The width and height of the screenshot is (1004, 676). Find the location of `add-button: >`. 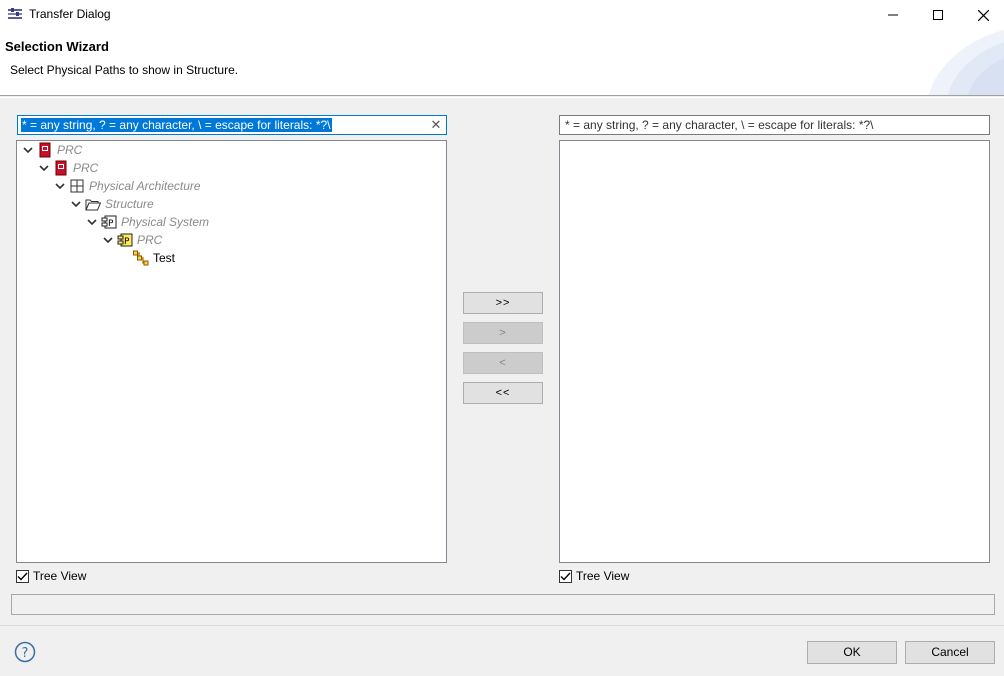

add-button: > is located at coordinates (503, 333).